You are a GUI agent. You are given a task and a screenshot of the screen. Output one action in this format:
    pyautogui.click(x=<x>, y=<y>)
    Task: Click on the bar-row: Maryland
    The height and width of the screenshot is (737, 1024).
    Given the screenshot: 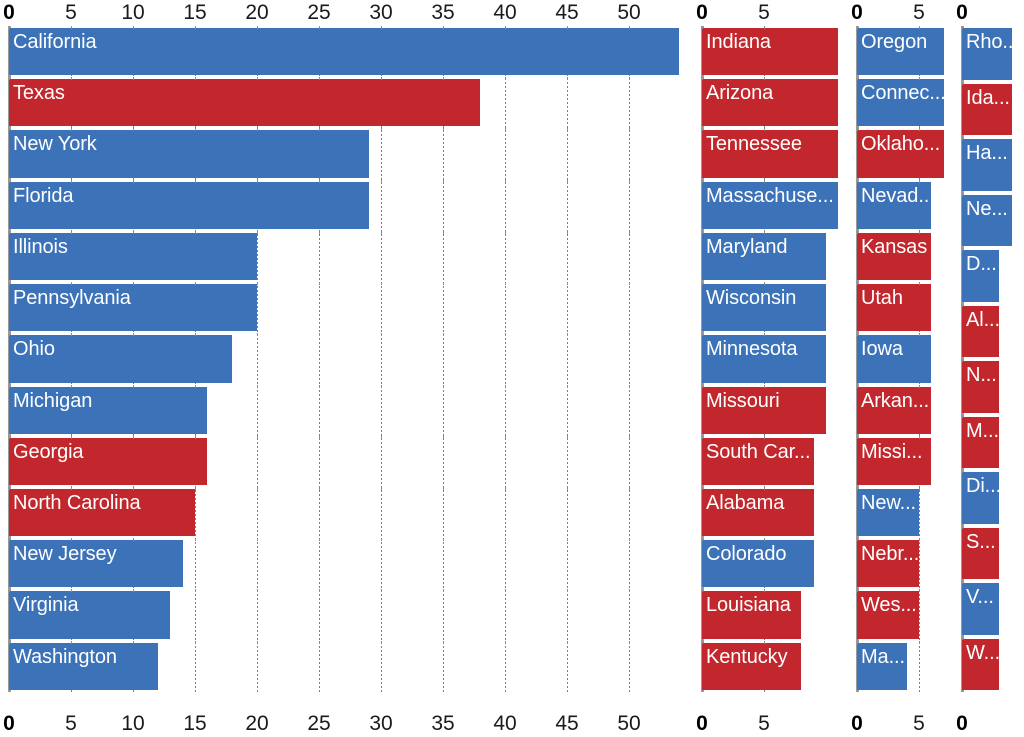 What is the action you would take?
    pyautogui.click(x=776, y=256)
    